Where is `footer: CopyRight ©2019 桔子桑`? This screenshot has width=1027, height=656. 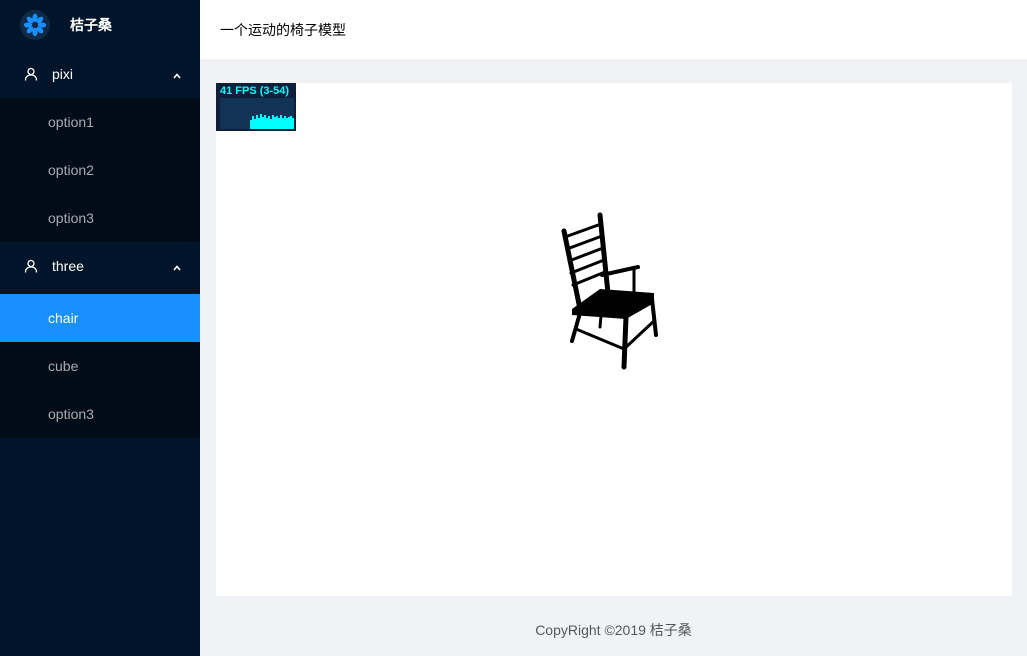
footer: CopyRight ©2019 桔子桑 is located at coordinates (613, 630).